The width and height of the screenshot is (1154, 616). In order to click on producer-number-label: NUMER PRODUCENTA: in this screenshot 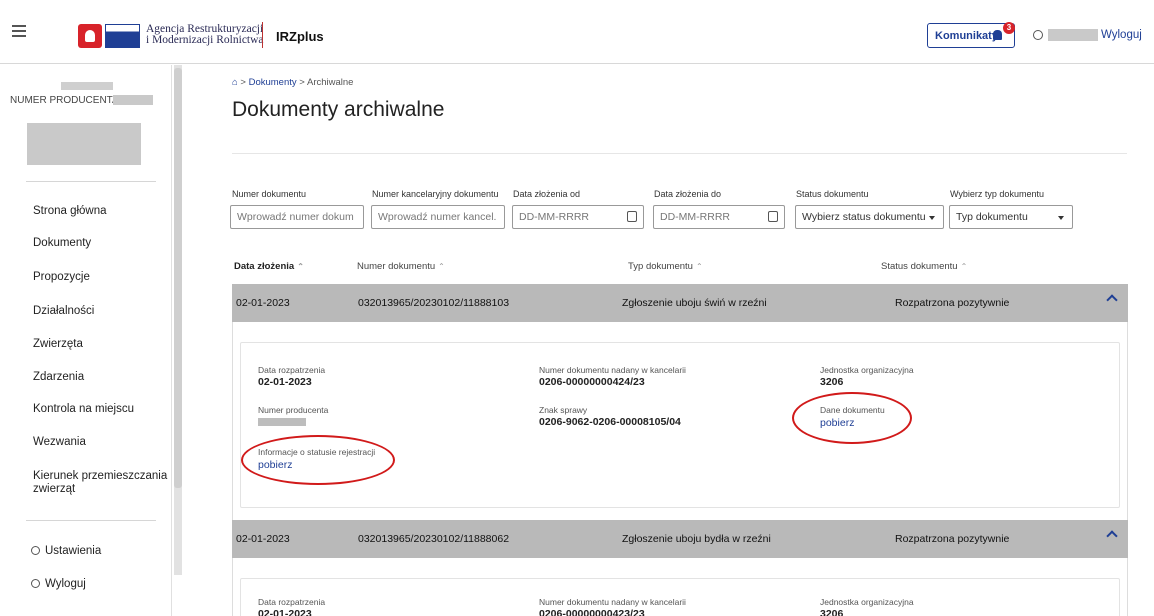, I will do `click(66, 100)`.